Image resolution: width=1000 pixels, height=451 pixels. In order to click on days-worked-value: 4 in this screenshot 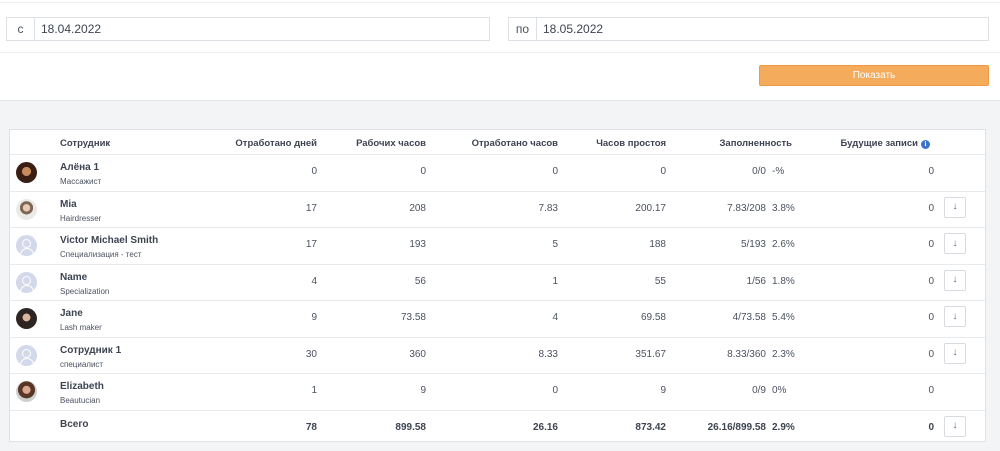, I will do `click(314, 281)`.